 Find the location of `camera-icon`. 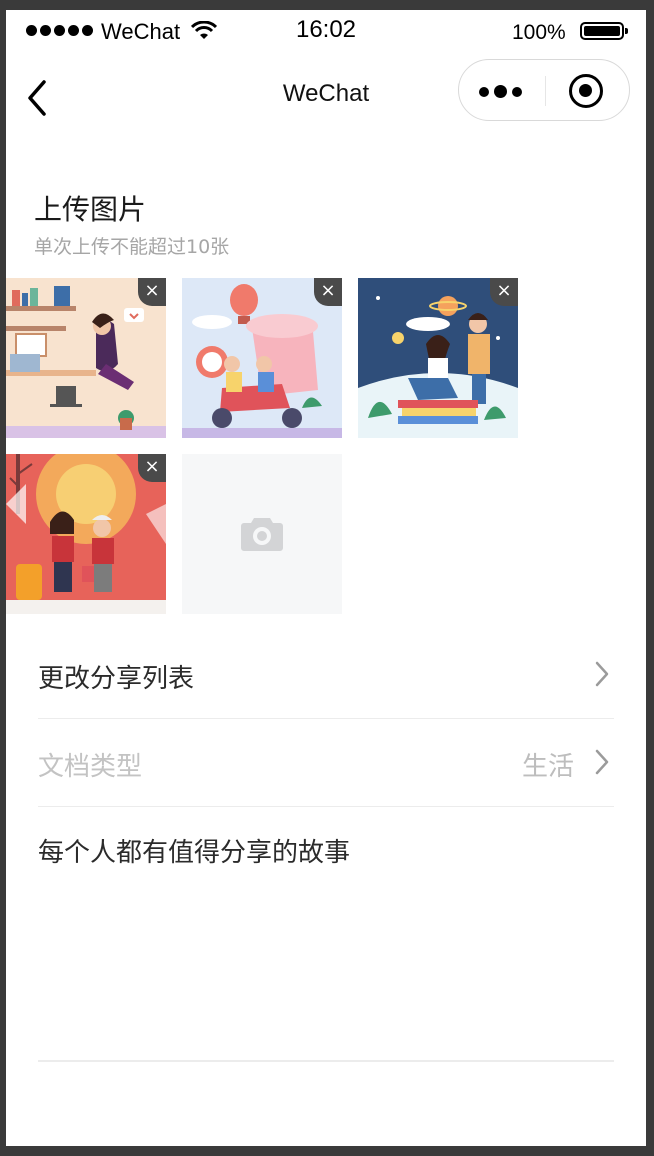

camera-icon is located at coordinates (262, 534).